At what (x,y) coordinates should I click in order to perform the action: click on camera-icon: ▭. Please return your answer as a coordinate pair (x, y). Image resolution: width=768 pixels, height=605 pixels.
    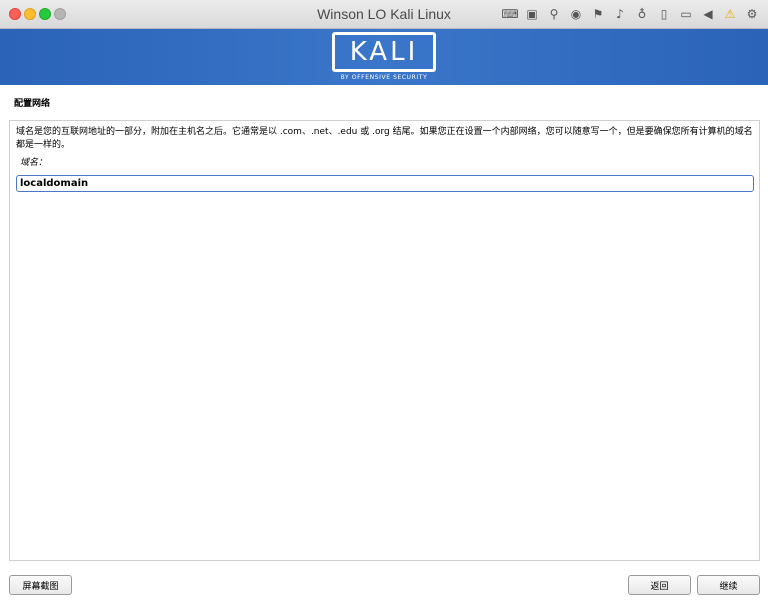
    Looking at the image, I should click on (686, 14).